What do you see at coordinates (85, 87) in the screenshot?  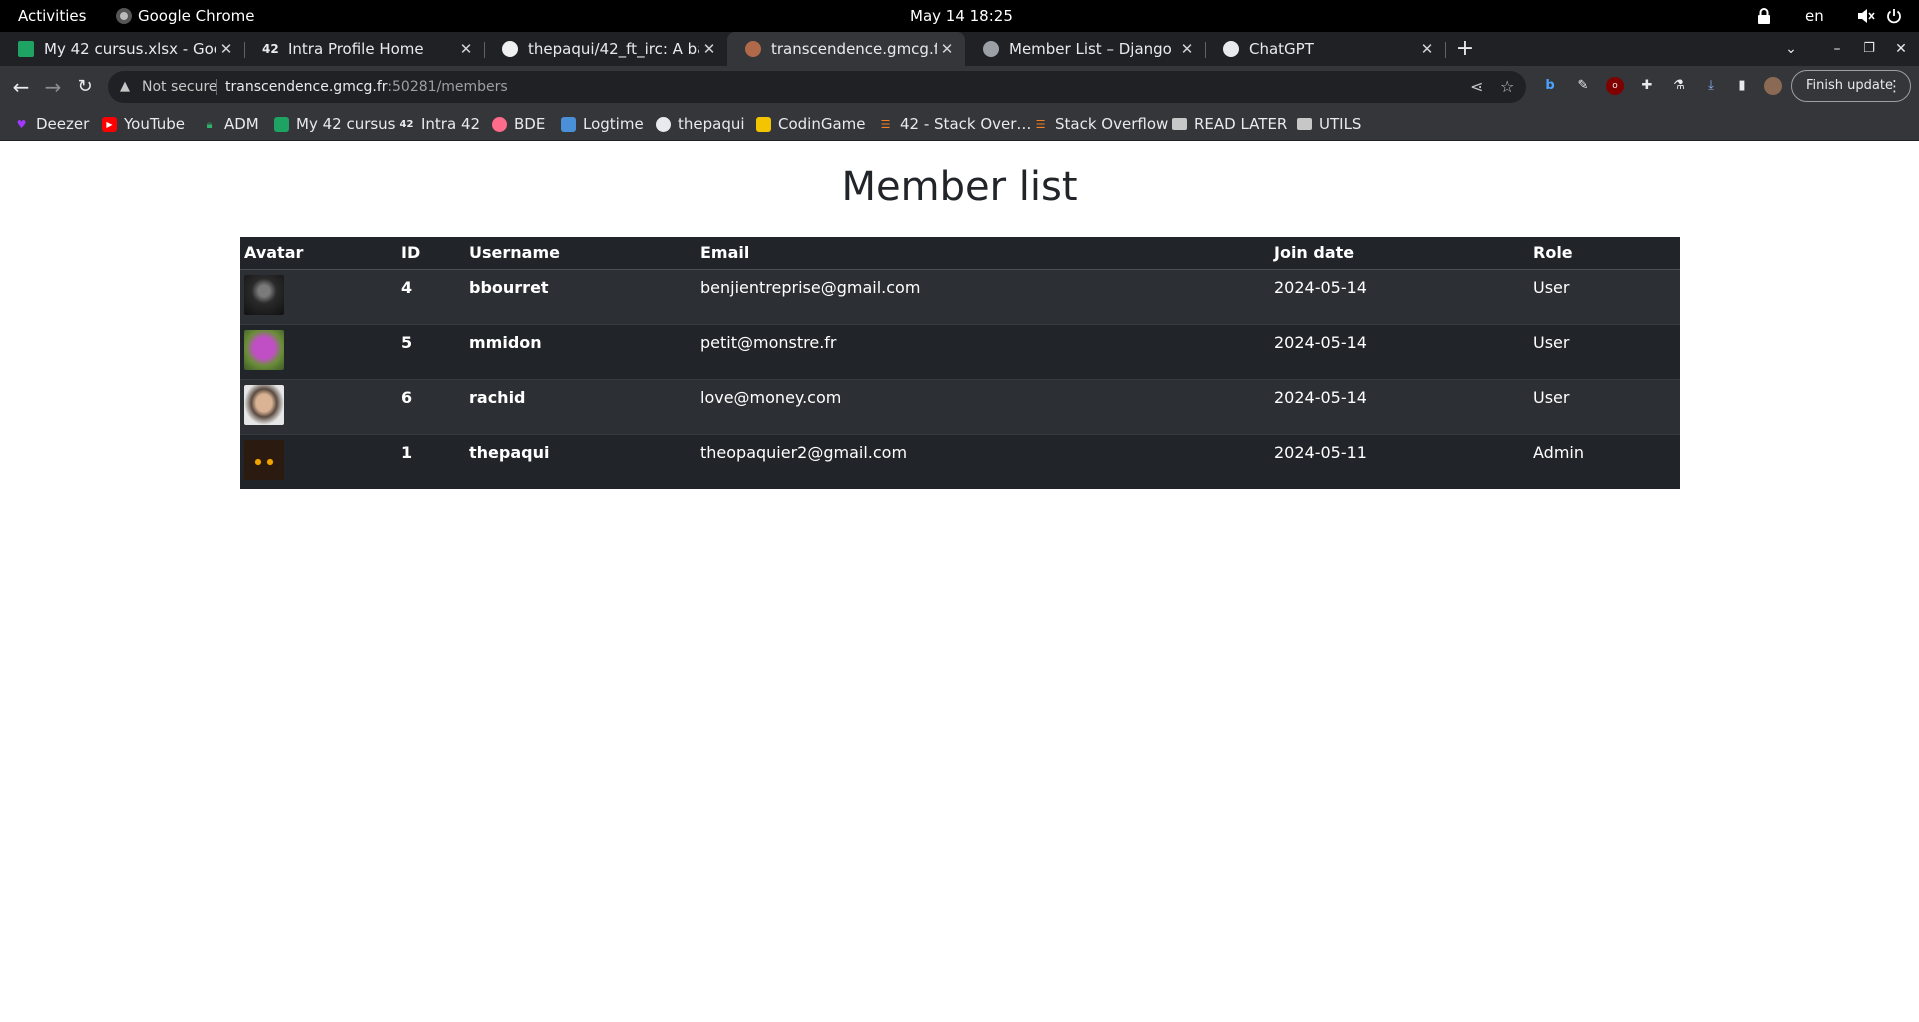 I see `reload-icon: ↻` at bounding box center [85, 87].